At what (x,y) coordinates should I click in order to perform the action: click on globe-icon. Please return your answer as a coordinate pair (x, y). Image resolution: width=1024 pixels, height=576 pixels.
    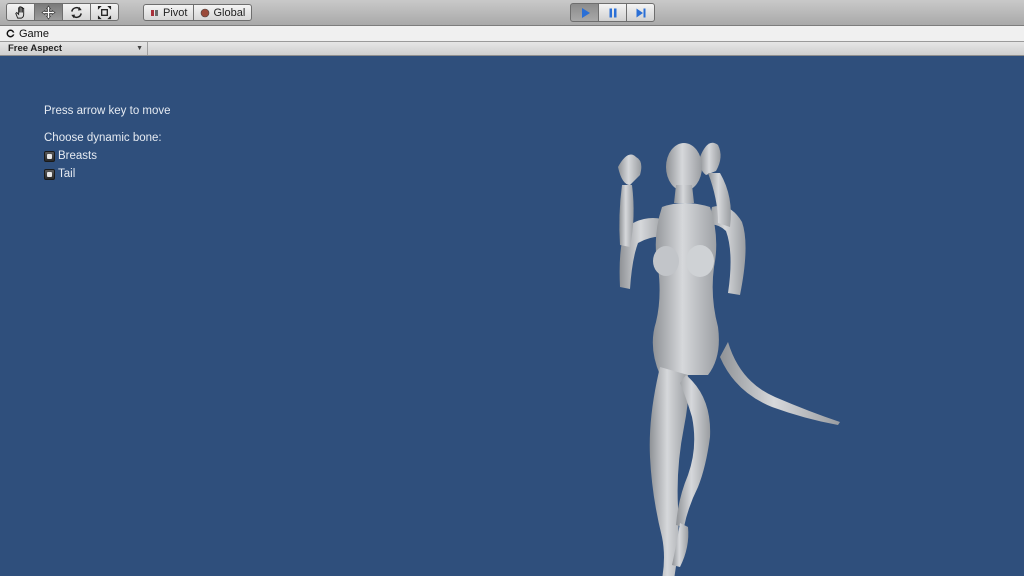
    Looking at the image, I should click on (205, 12).